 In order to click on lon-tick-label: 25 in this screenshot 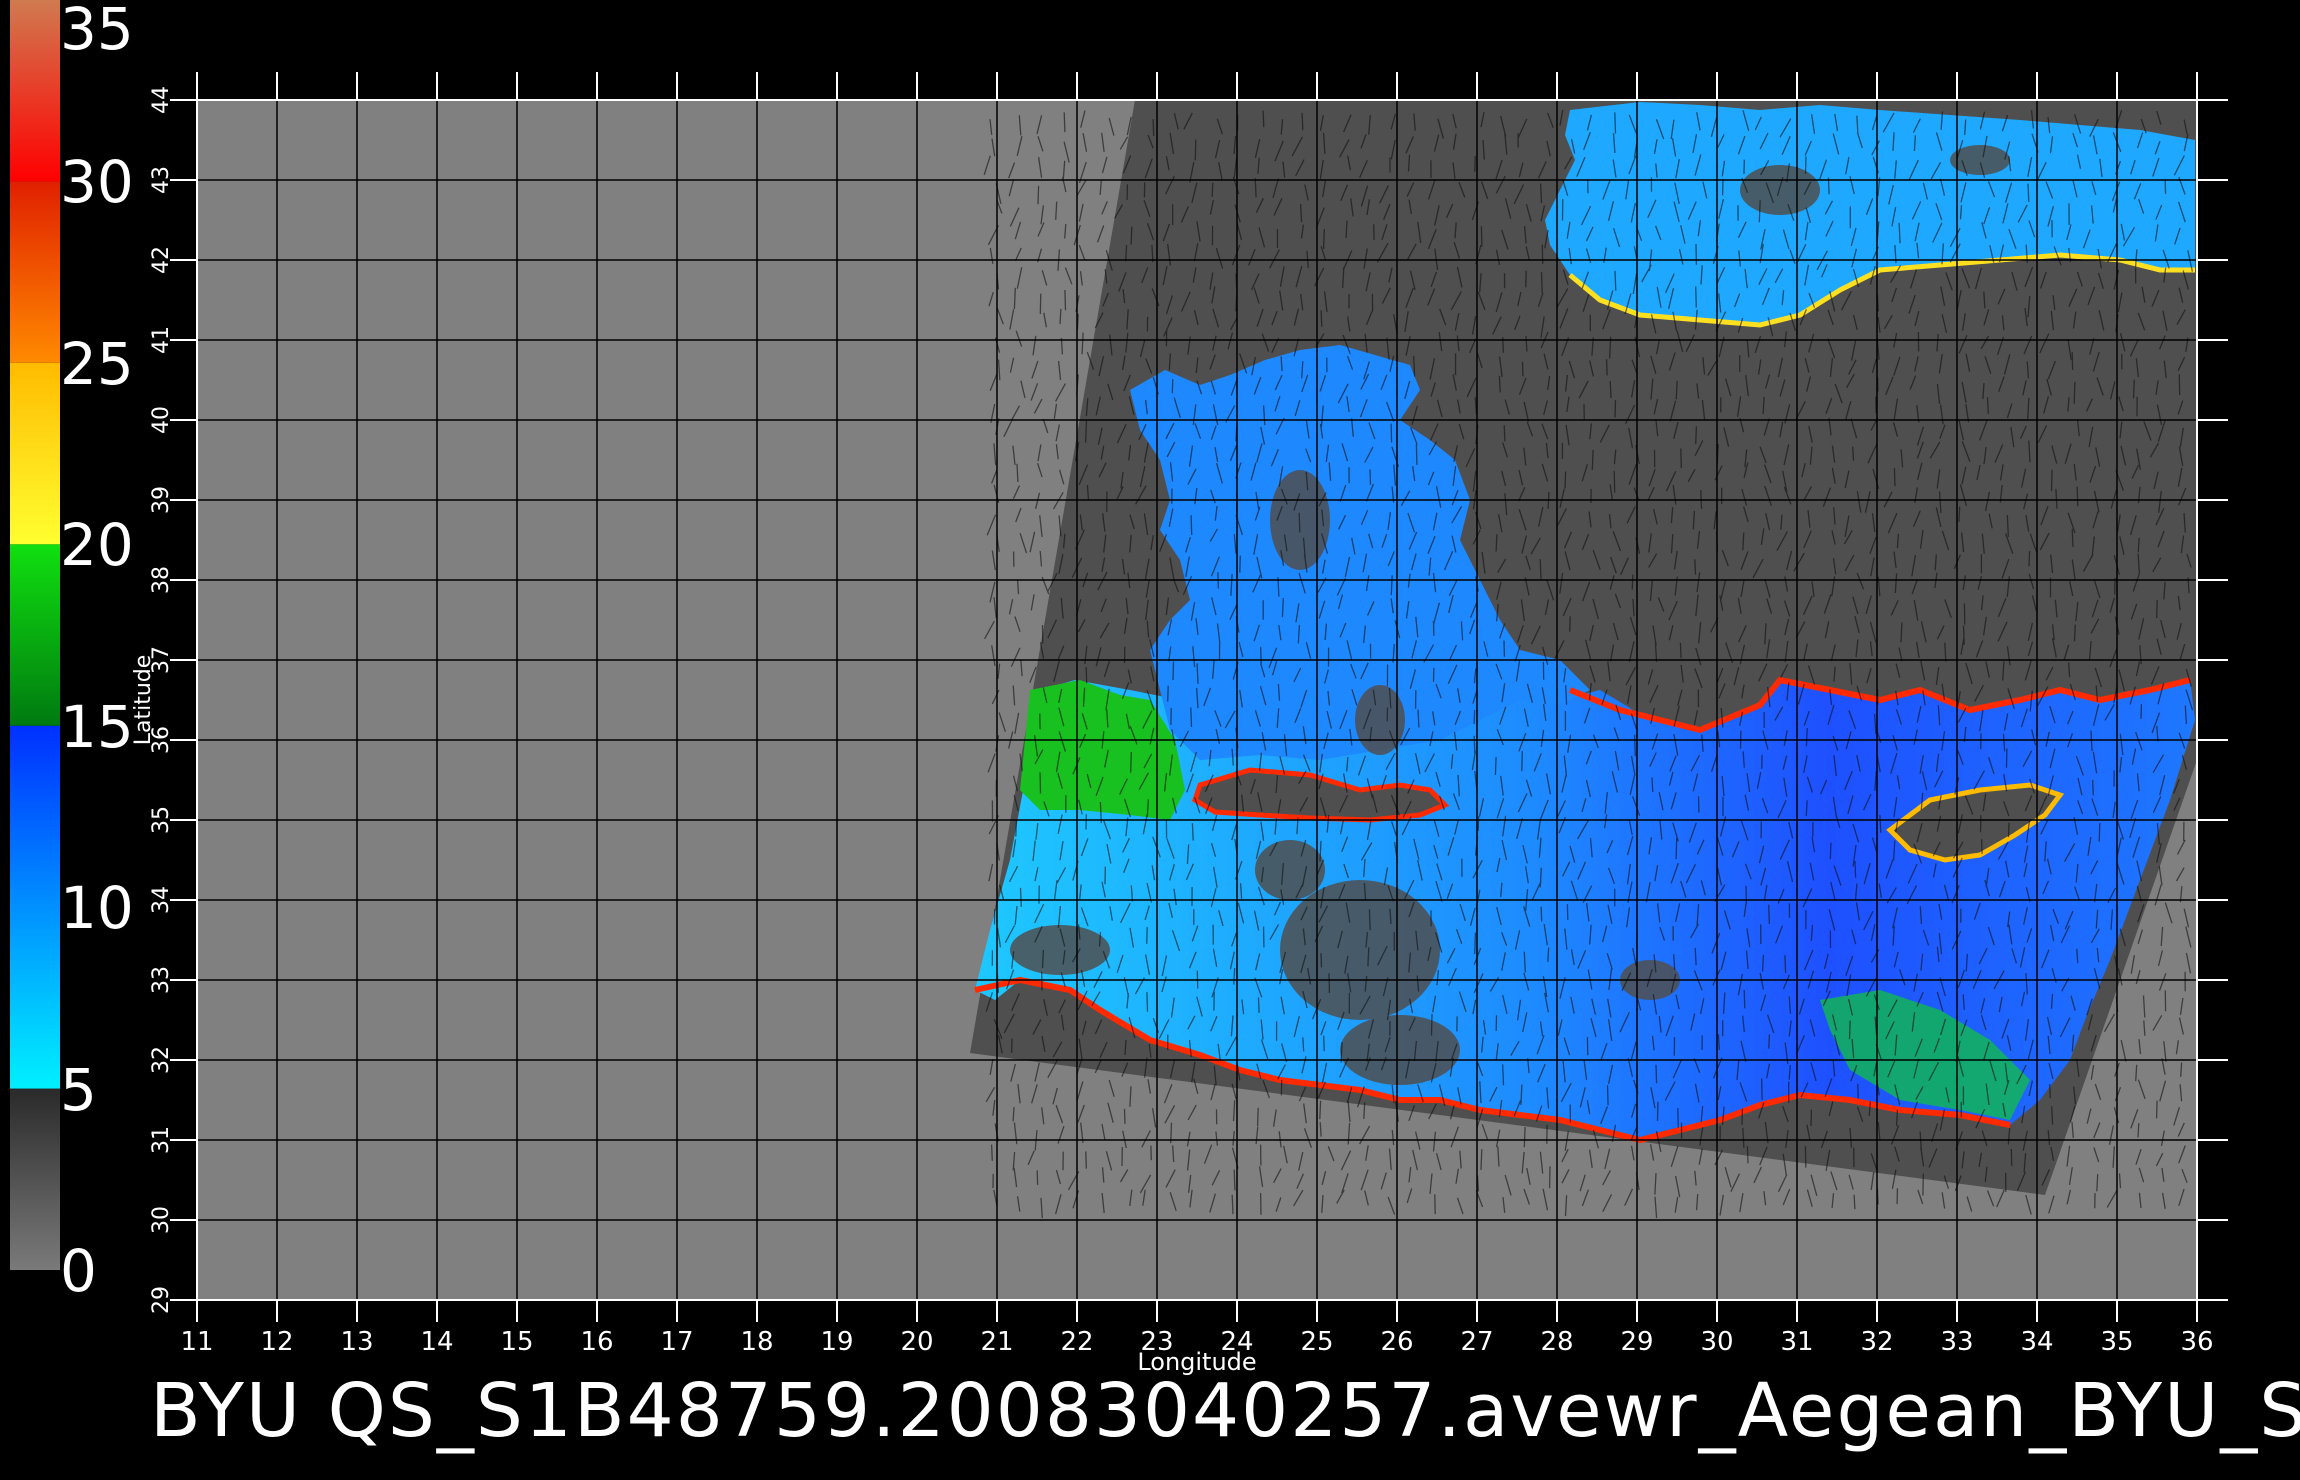, I will do `click(1316, 1342)`.